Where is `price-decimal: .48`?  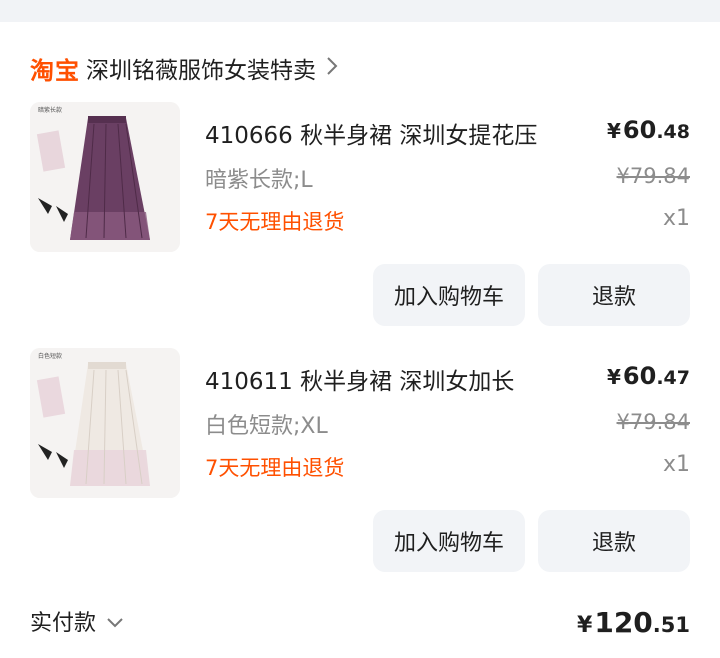 price-decimal: .48 is located at coordinates (673, 132).